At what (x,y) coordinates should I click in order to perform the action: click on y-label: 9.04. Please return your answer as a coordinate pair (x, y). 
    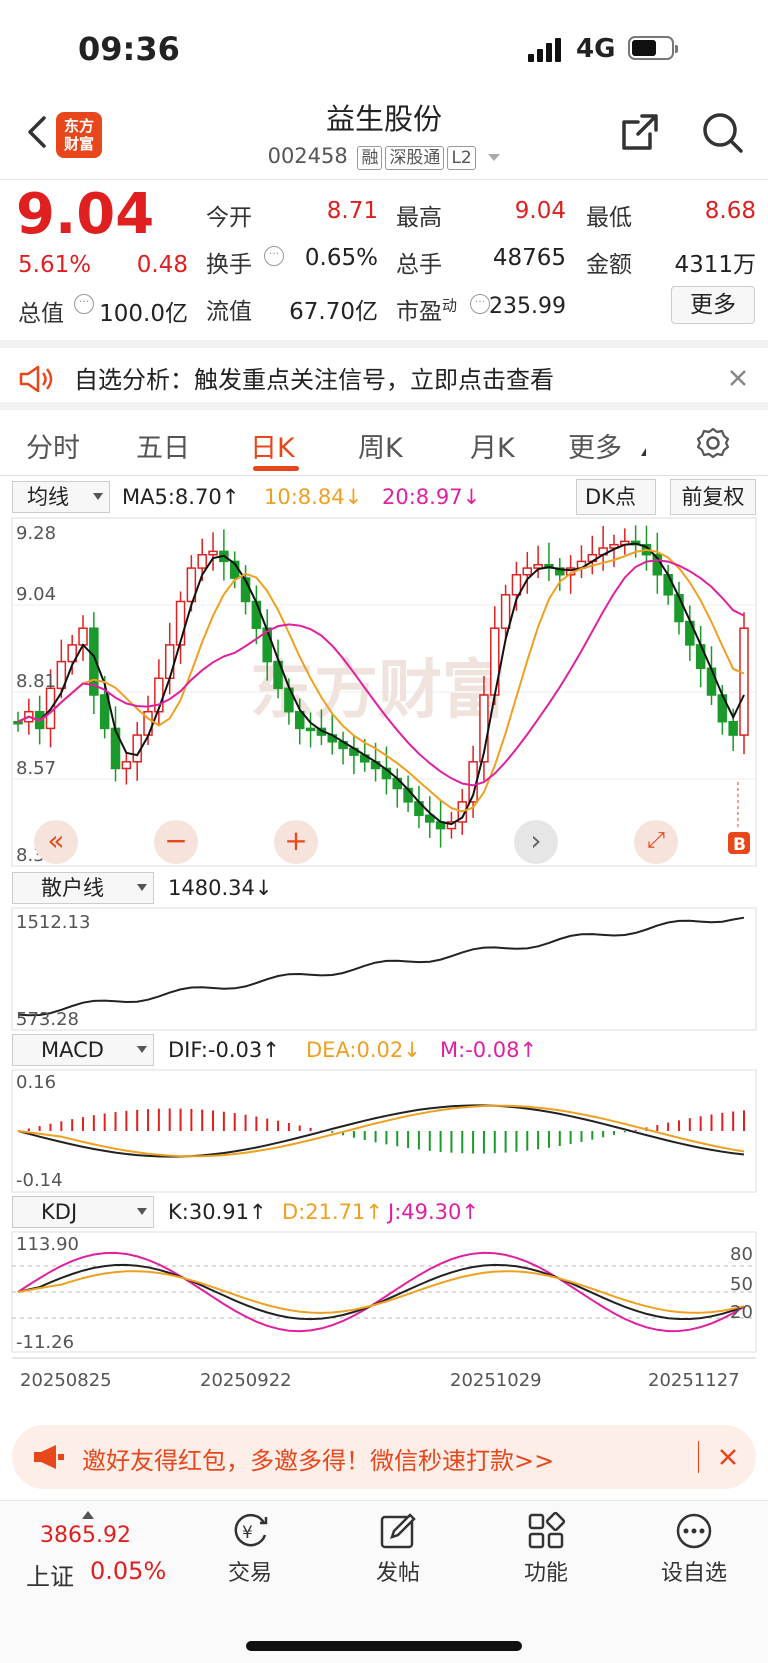
    Looking at the image, I should click on (36, 594).